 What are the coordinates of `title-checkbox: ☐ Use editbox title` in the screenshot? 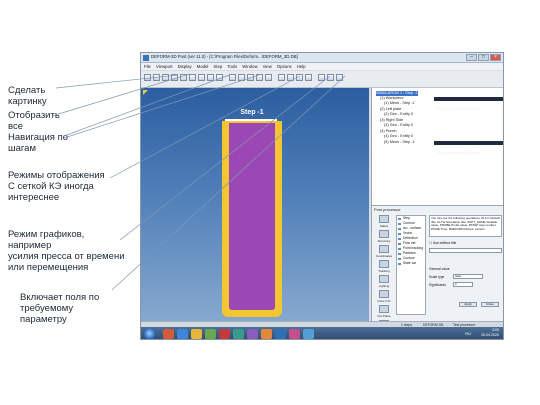 It's located at (442, 243).